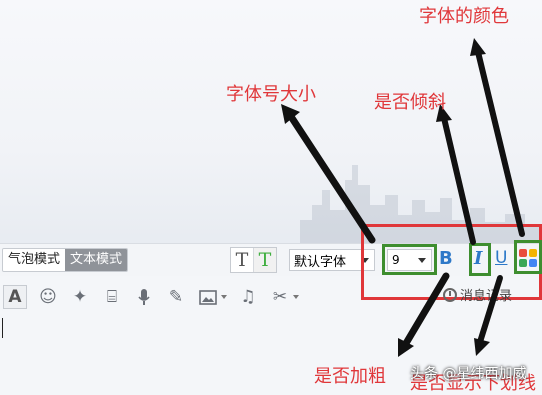 The width and height of the screenshot is (542, 395). Describe the element at coordinates (490, 310) in the screenshot. I see `arrow-underline` at that location.